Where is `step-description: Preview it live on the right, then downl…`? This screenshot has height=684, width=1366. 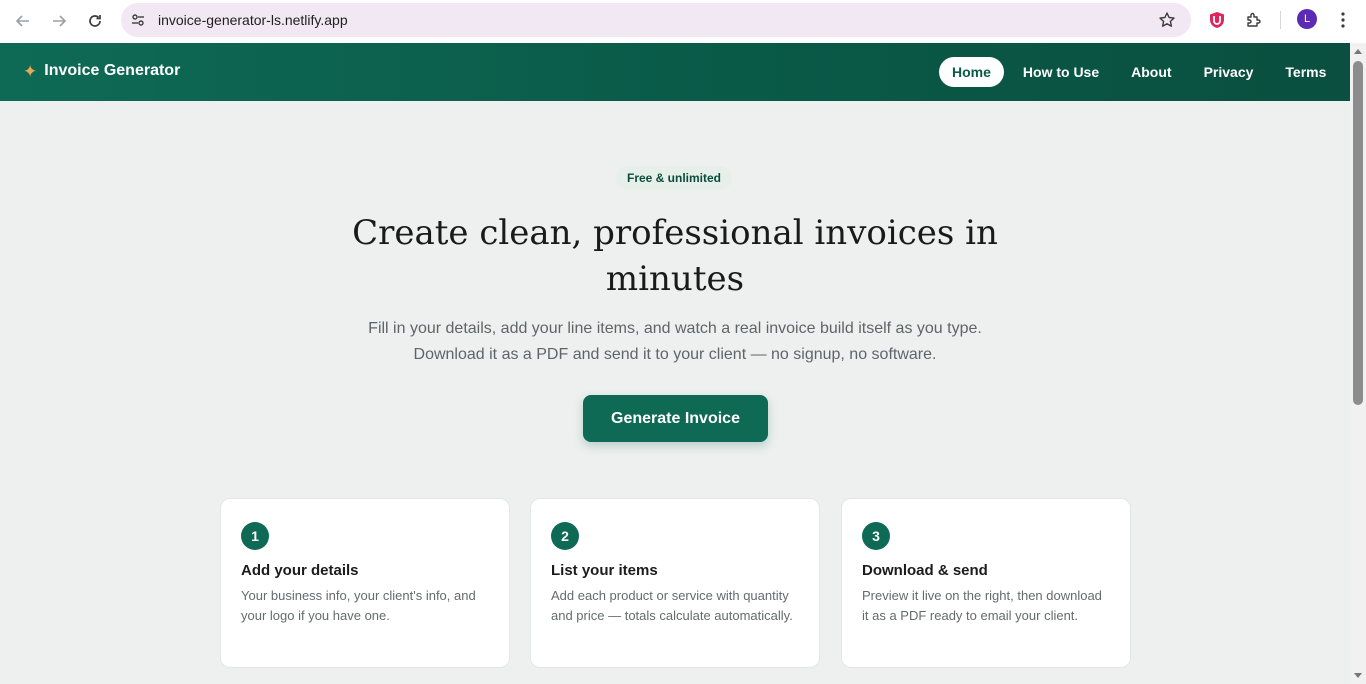
step-description: Preview it live on the right, then downl… is located at coordinates (982, 605).